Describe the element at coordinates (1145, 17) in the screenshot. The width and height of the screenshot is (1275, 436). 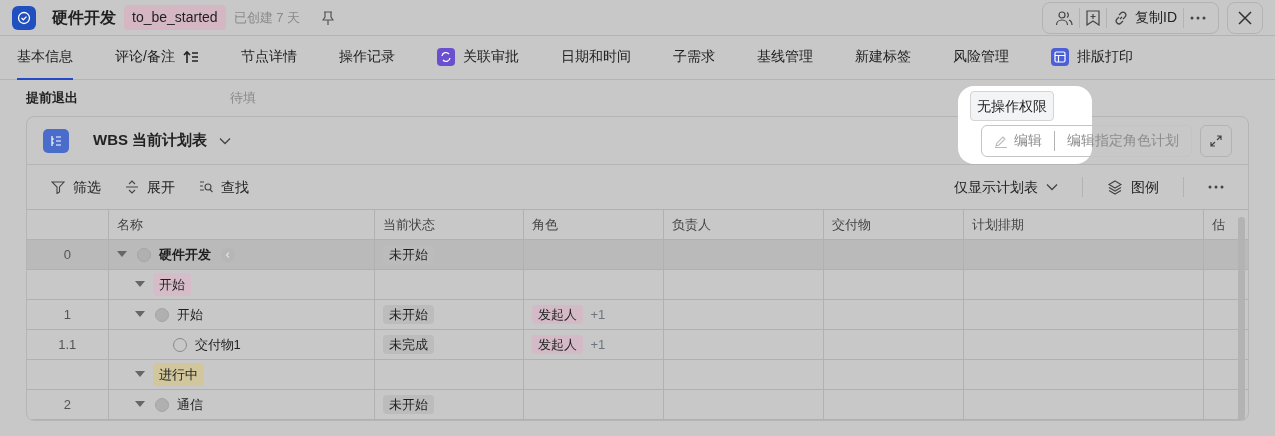
I see `copy-id-button: 复制ID` at that location.